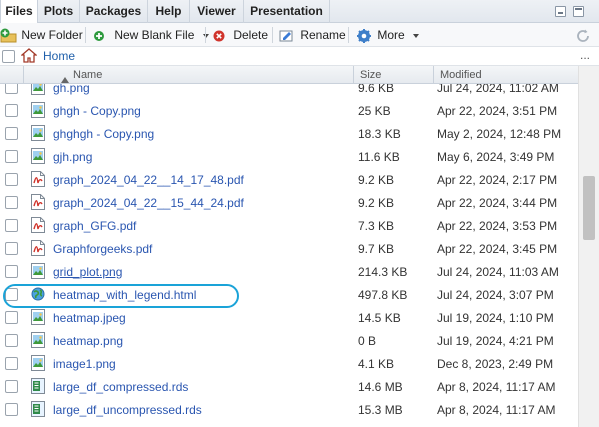 The image size is (599, 427). Describe the element at coordinates (148, 203) in the screenshot. I see `file-name-link: graph_2024_04_22__15_44_24.pdf` at that location.